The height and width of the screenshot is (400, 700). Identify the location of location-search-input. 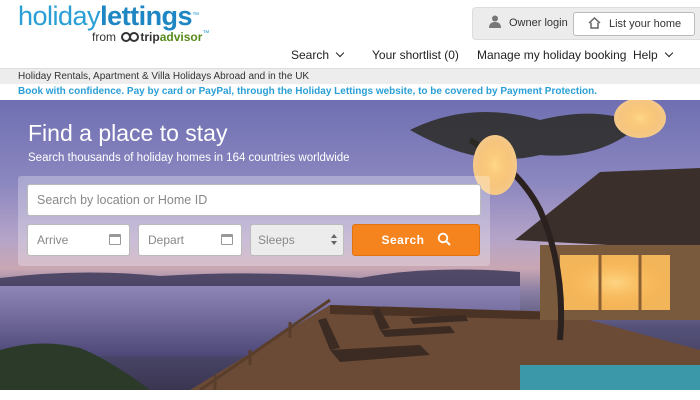
(254, 200).